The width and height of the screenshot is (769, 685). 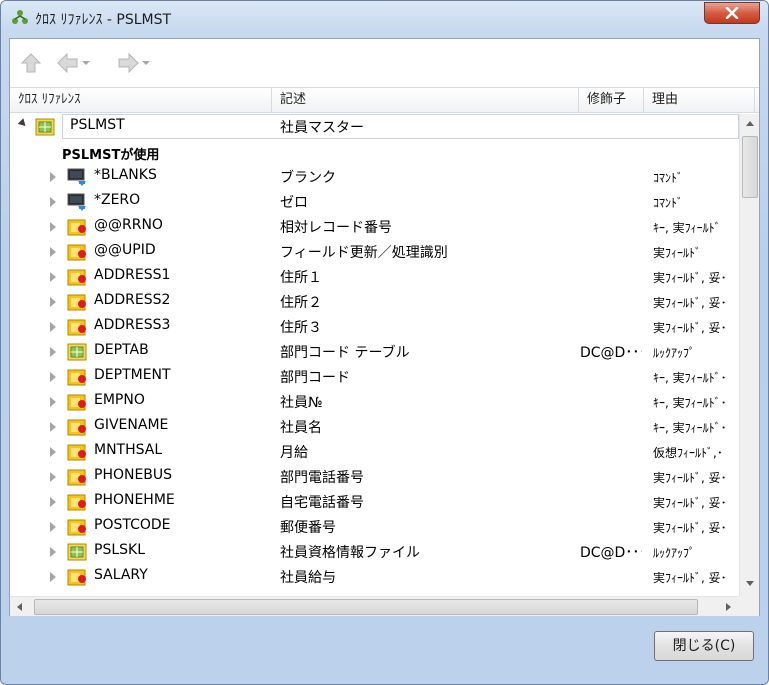 I want to click on horizontal-scrollbar, so click(x=374, y=606).